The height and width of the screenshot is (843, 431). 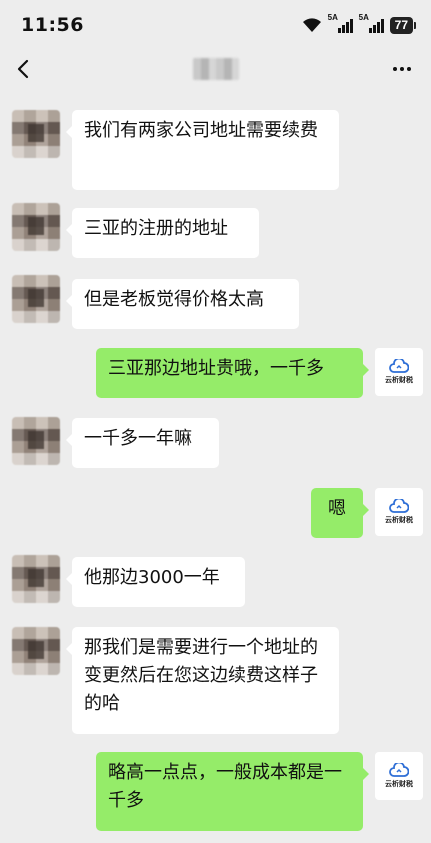 I want to click on battery-indicator: 77, so click(x=403, y=25).